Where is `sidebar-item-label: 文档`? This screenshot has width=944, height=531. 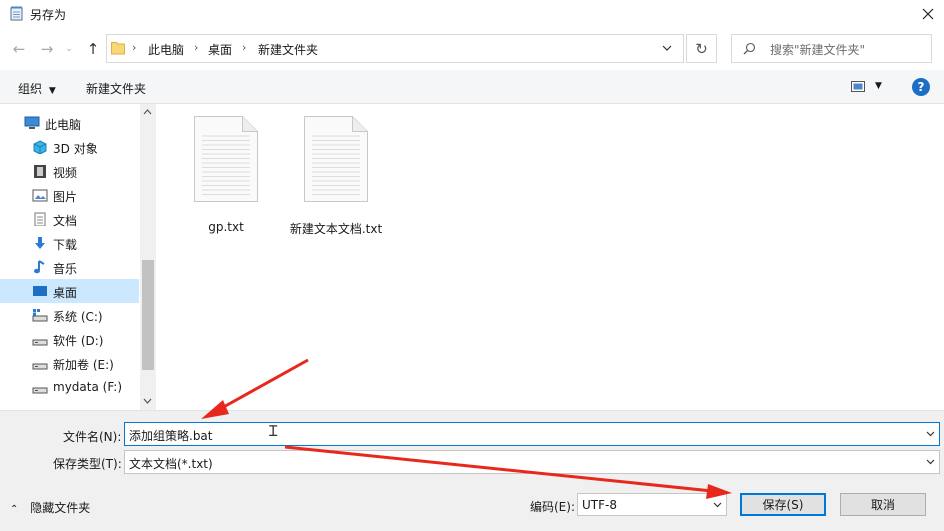
sidebar-item-label: 文档 is located at coordinates (65, 221).